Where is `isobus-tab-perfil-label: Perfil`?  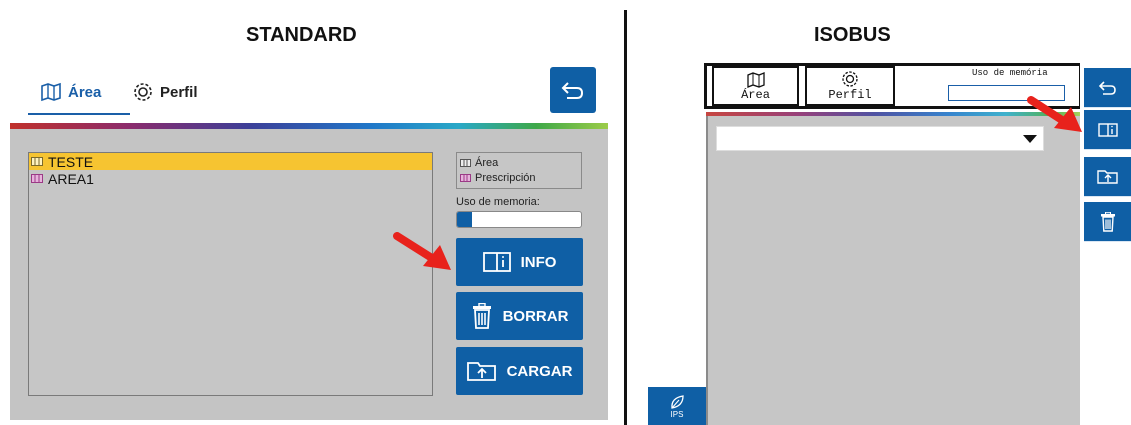 isobus-tab-perfil-label: Perfil is located at coordinates (850, 95).